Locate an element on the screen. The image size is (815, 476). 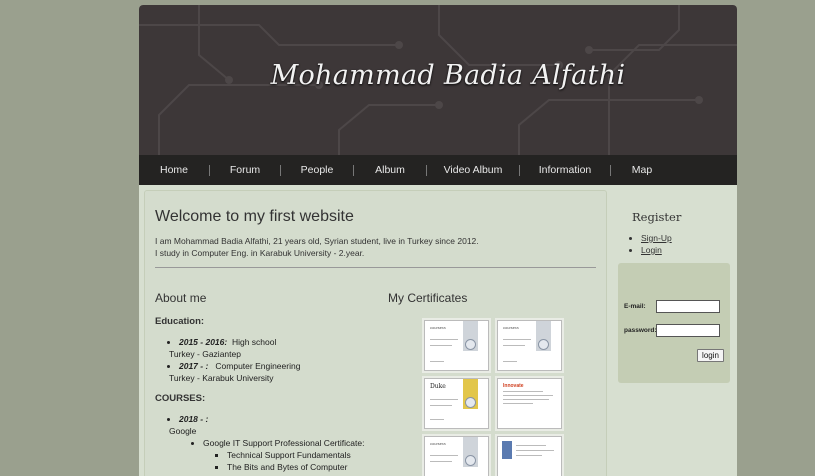
email-field is located at coordinates (688, 306).